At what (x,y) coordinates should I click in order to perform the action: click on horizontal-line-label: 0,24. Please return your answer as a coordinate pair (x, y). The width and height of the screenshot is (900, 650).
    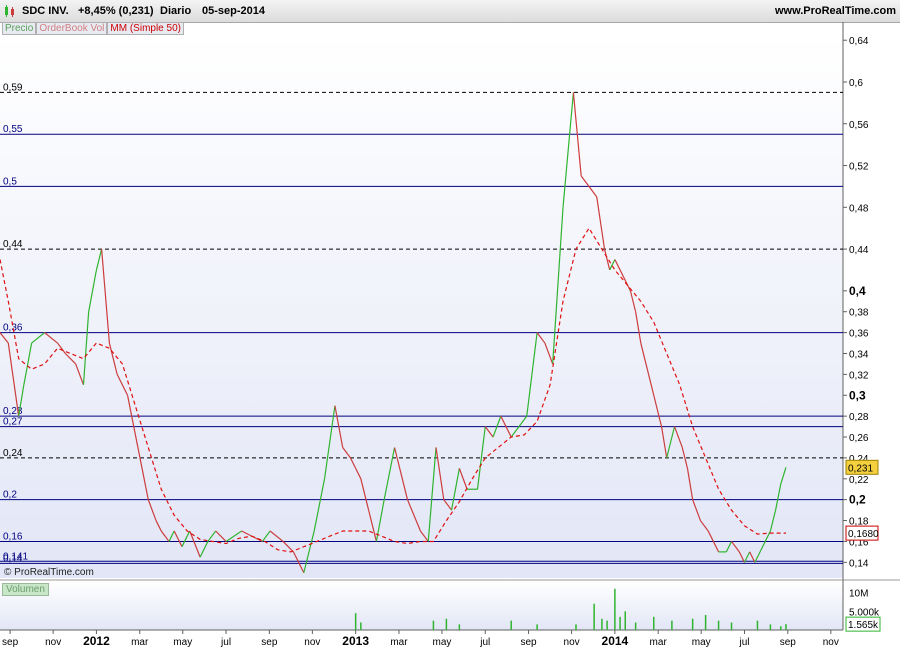
    Looking at the image, I should click on (13, 453).